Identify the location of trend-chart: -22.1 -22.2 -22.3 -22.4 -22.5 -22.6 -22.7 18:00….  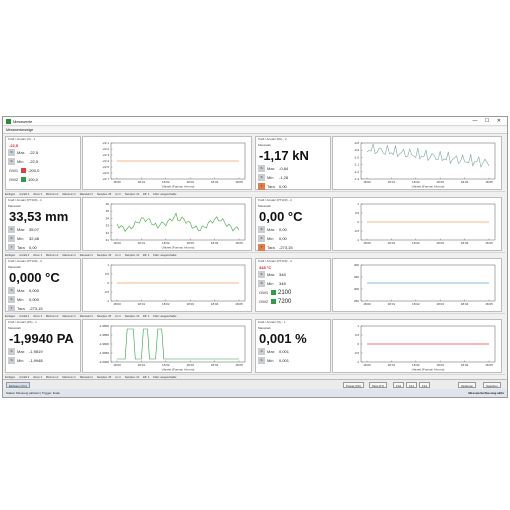
(167, 163).